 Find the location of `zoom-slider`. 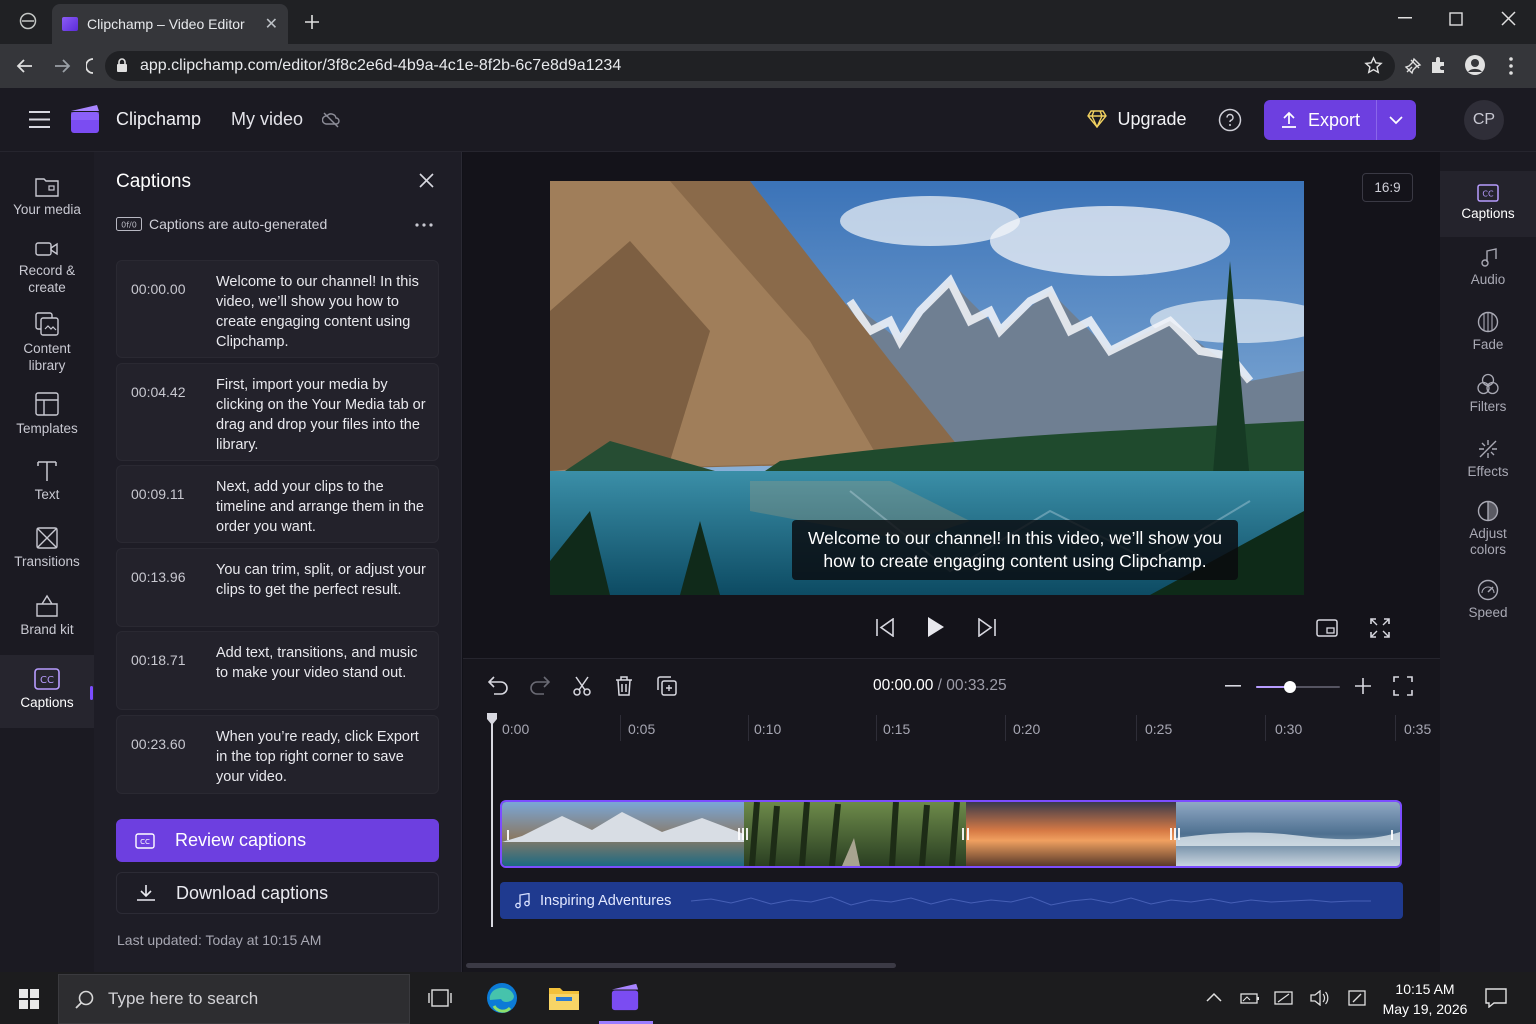

zoom-slider is located at coordinates (1298, 687).